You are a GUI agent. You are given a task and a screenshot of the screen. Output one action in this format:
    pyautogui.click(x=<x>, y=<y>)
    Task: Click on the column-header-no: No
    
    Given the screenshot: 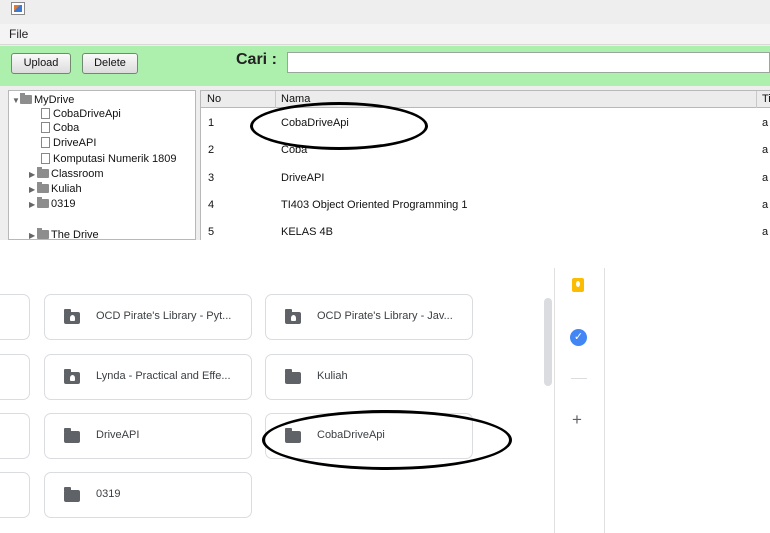 What is the action you would take?
    pyautogui.click(x=214, y=99)
    